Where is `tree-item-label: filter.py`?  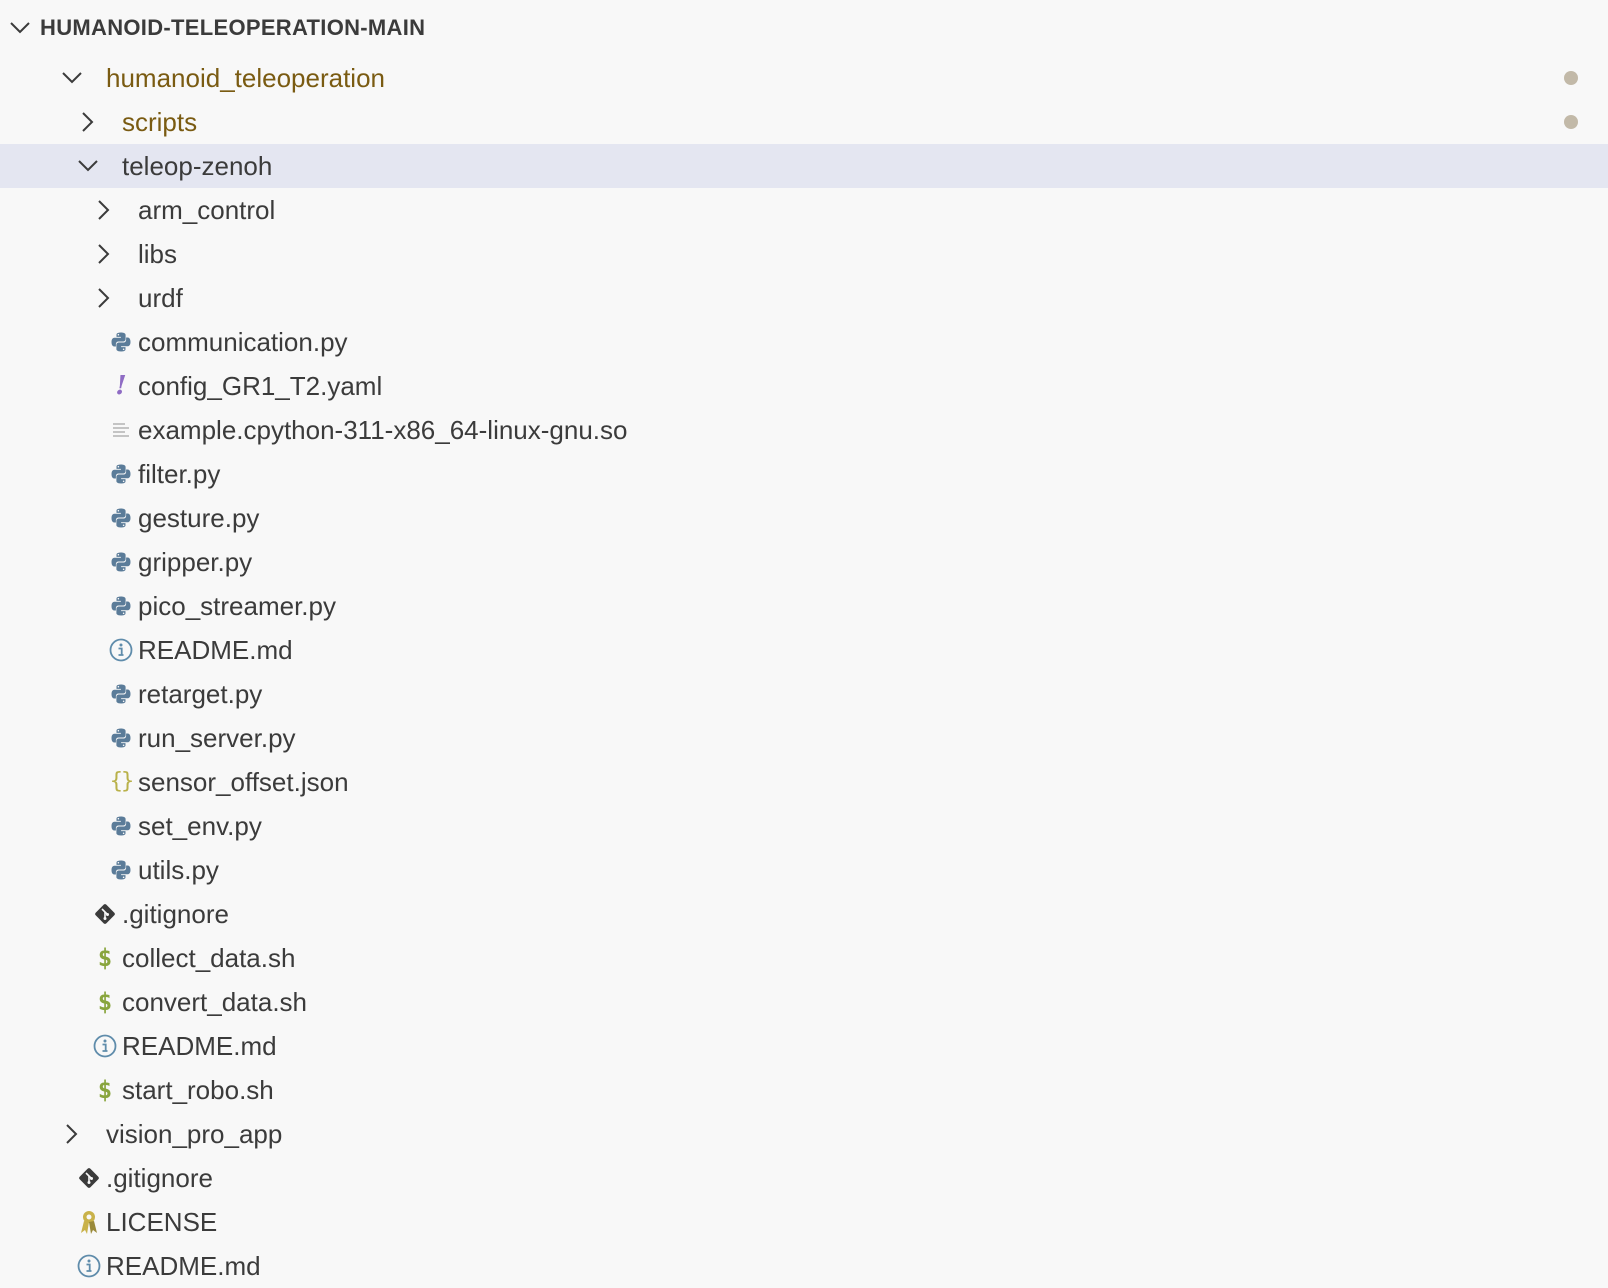 tree-item-label: filter.py is located at coordinates (179, 474).